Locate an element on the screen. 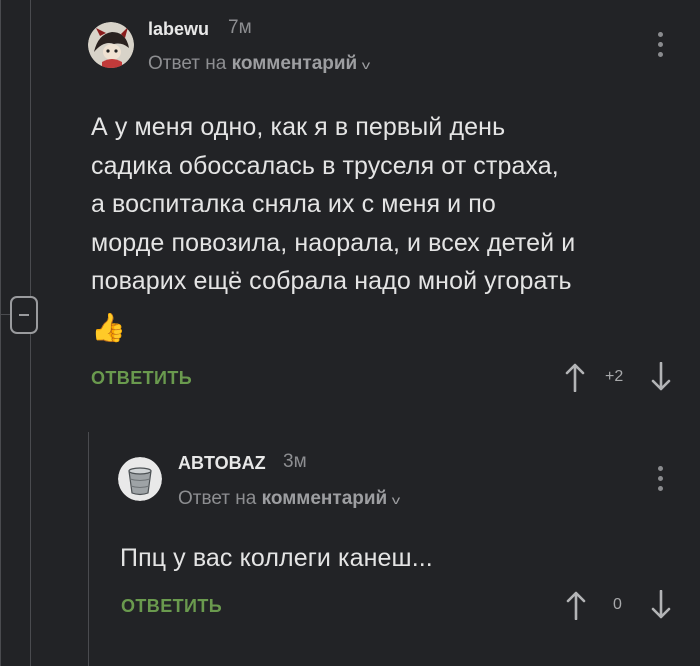 This screenshot has width=700, height=666. thread-line-outer is located at coordinates (0, 333).